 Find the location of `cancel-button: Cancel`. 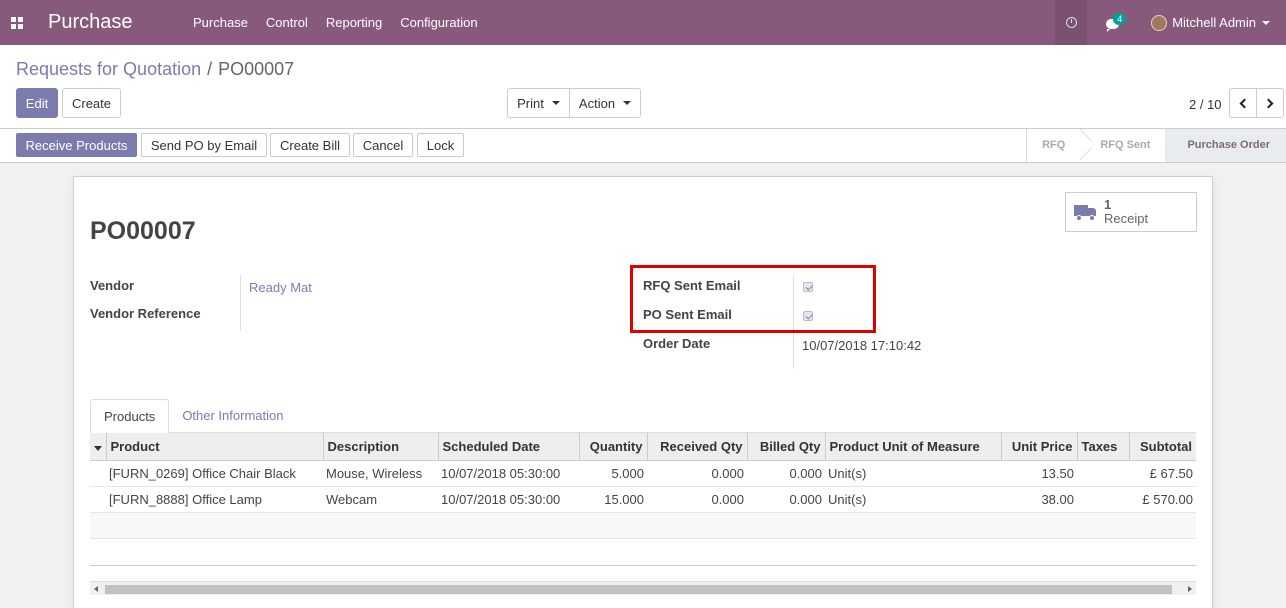

cancel-button: Cancel is located at coordinates (383, 145).